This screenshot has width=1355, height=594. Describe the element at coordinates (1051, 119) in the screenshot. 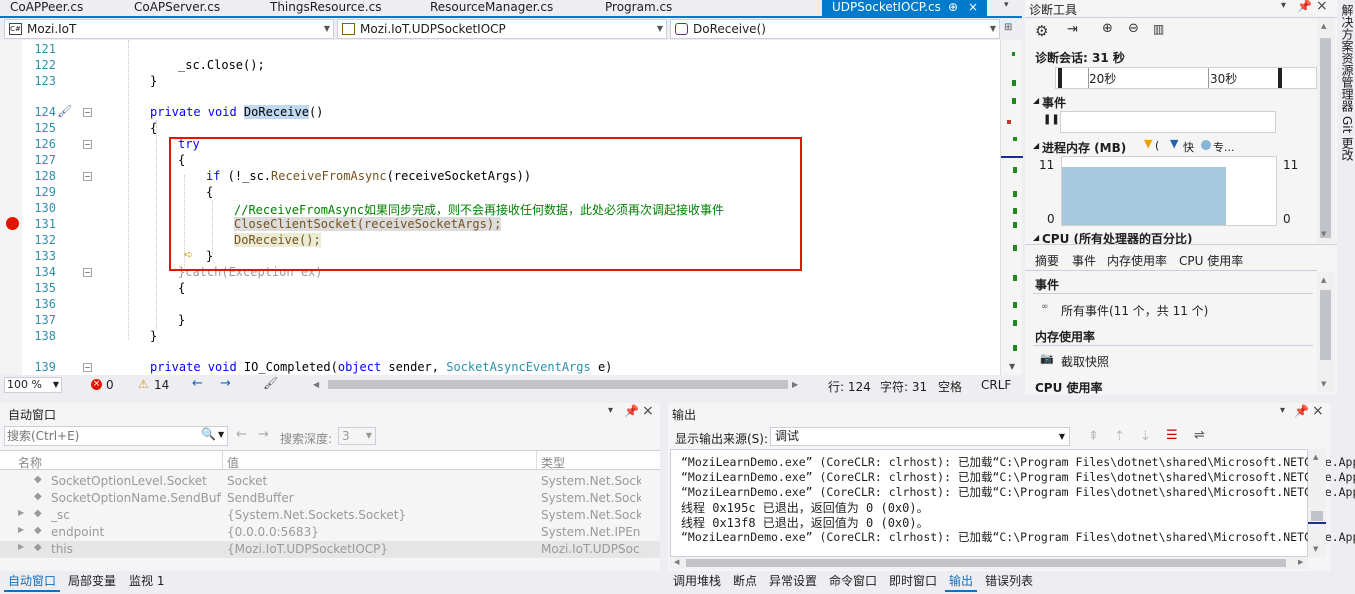

I see `pause-icon: ❚❚` at that location.